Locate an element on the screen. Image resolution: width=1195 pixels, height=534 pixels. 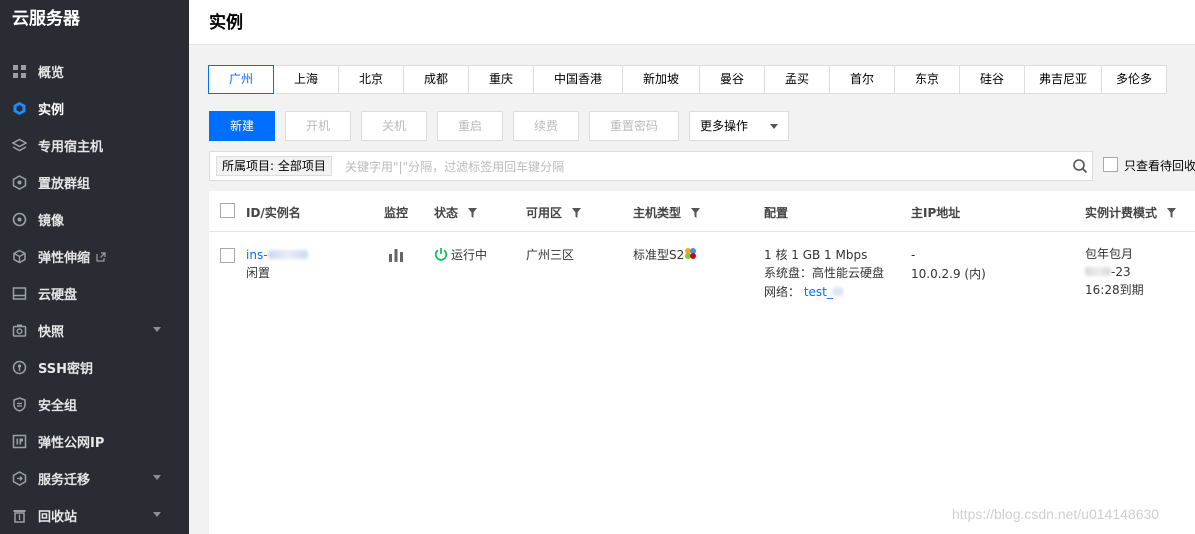
status-text: 运行中 is located at coordinates (469, 255).